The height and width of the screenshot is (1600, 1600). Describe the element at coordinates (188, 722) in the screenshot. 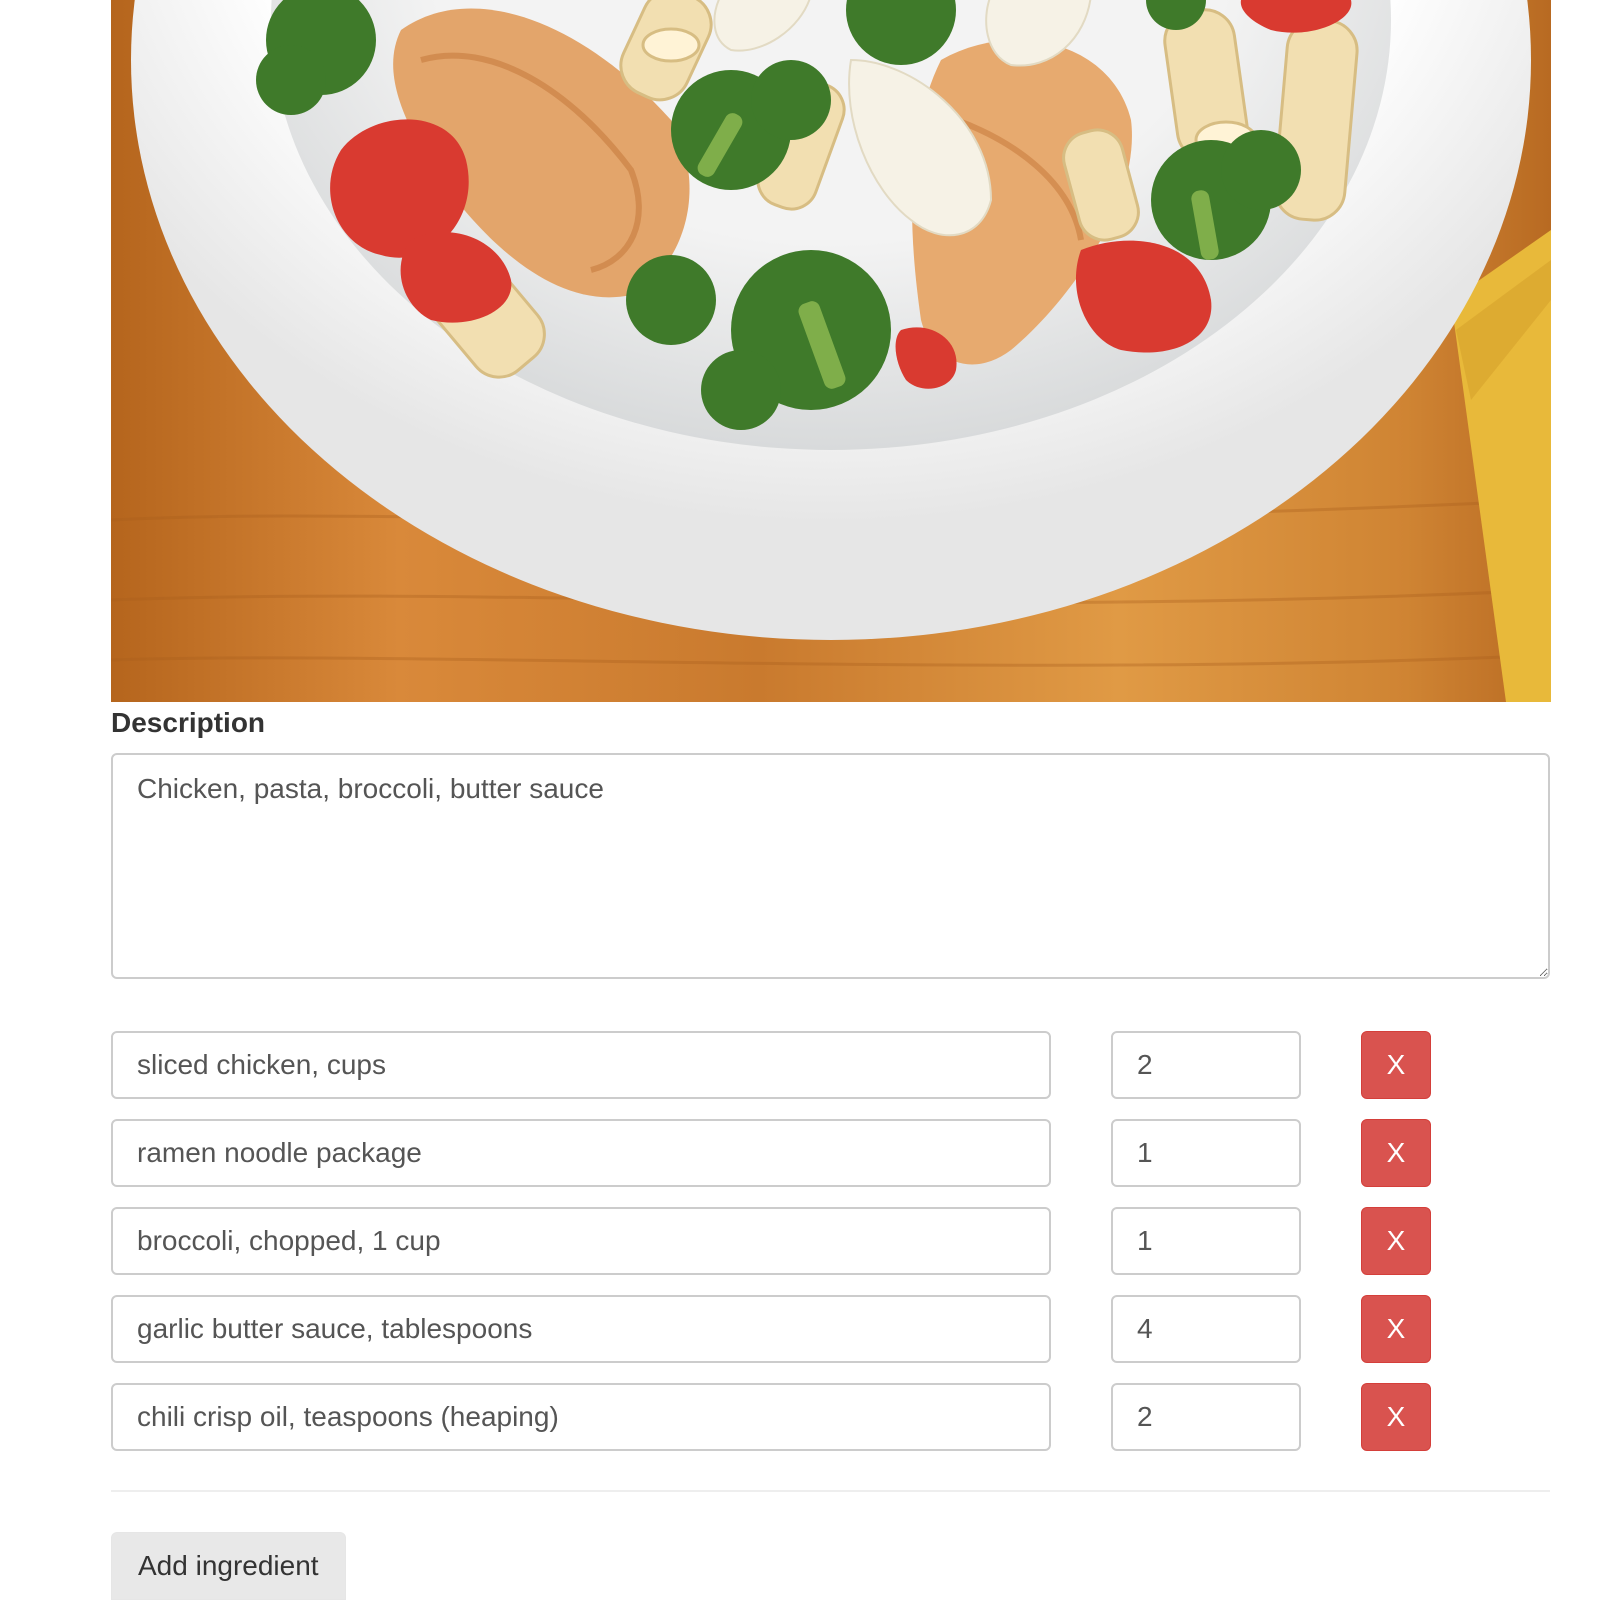

I see `description-label: Description` at that location.